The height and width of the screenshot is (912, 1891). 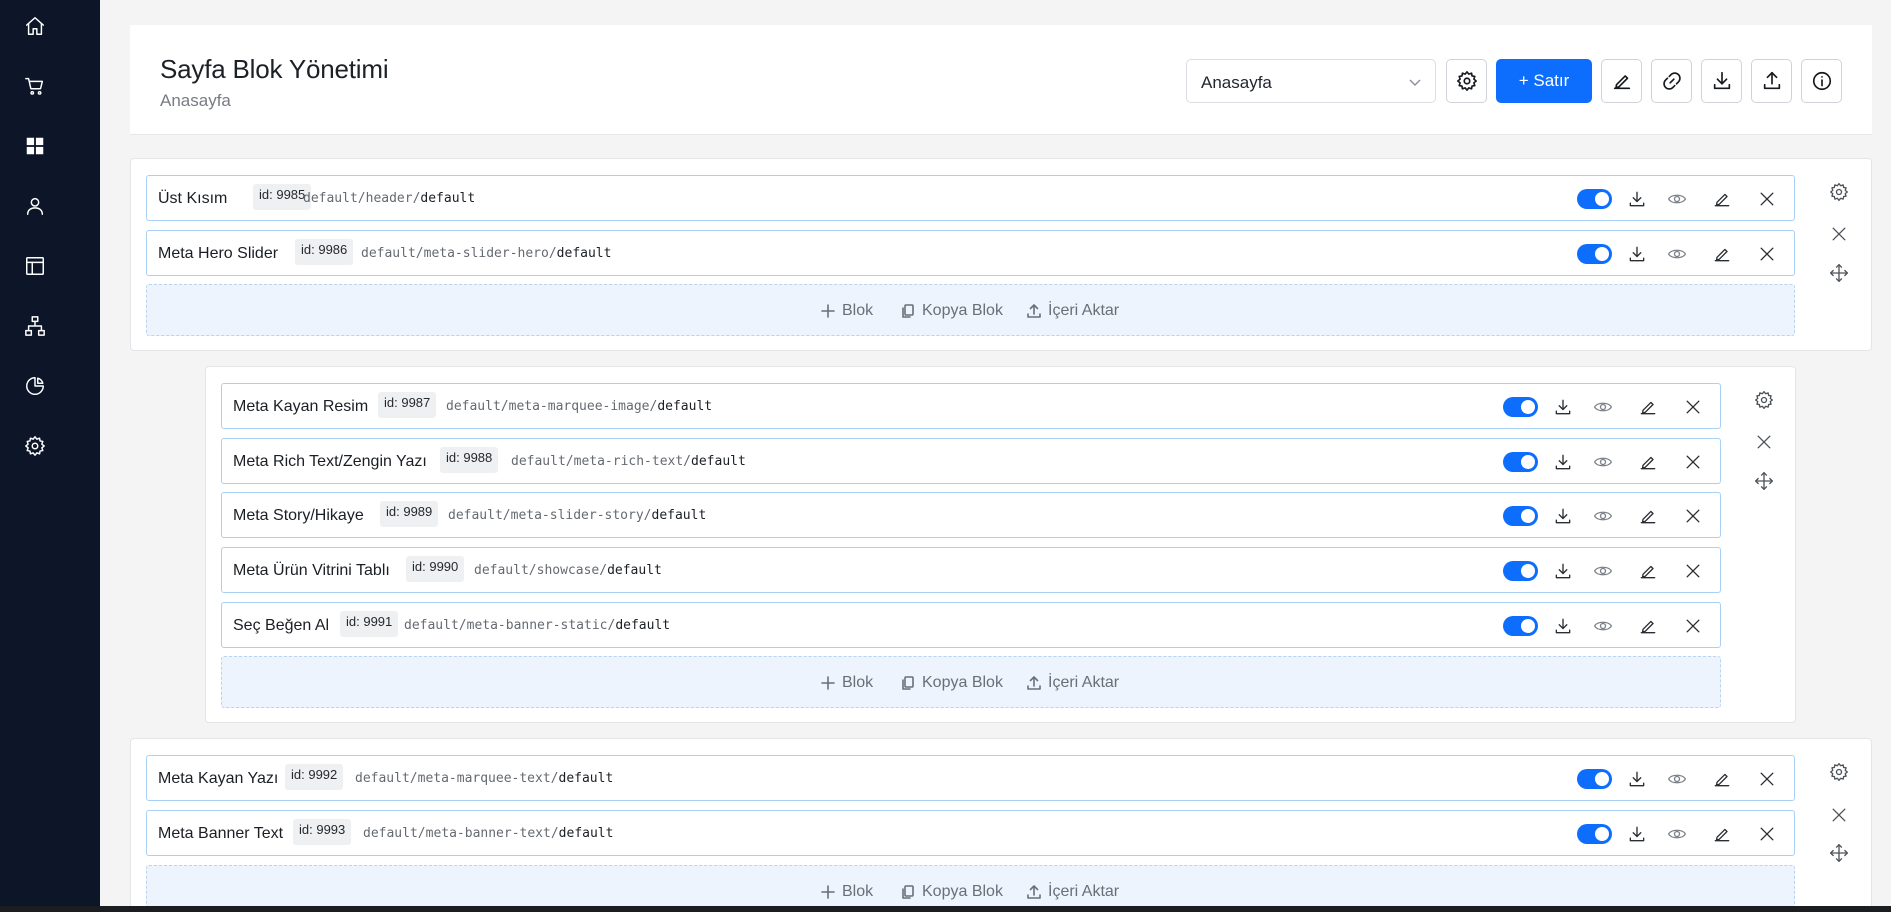 I want to click on dashboard-icon, so click(x=35, y=146).